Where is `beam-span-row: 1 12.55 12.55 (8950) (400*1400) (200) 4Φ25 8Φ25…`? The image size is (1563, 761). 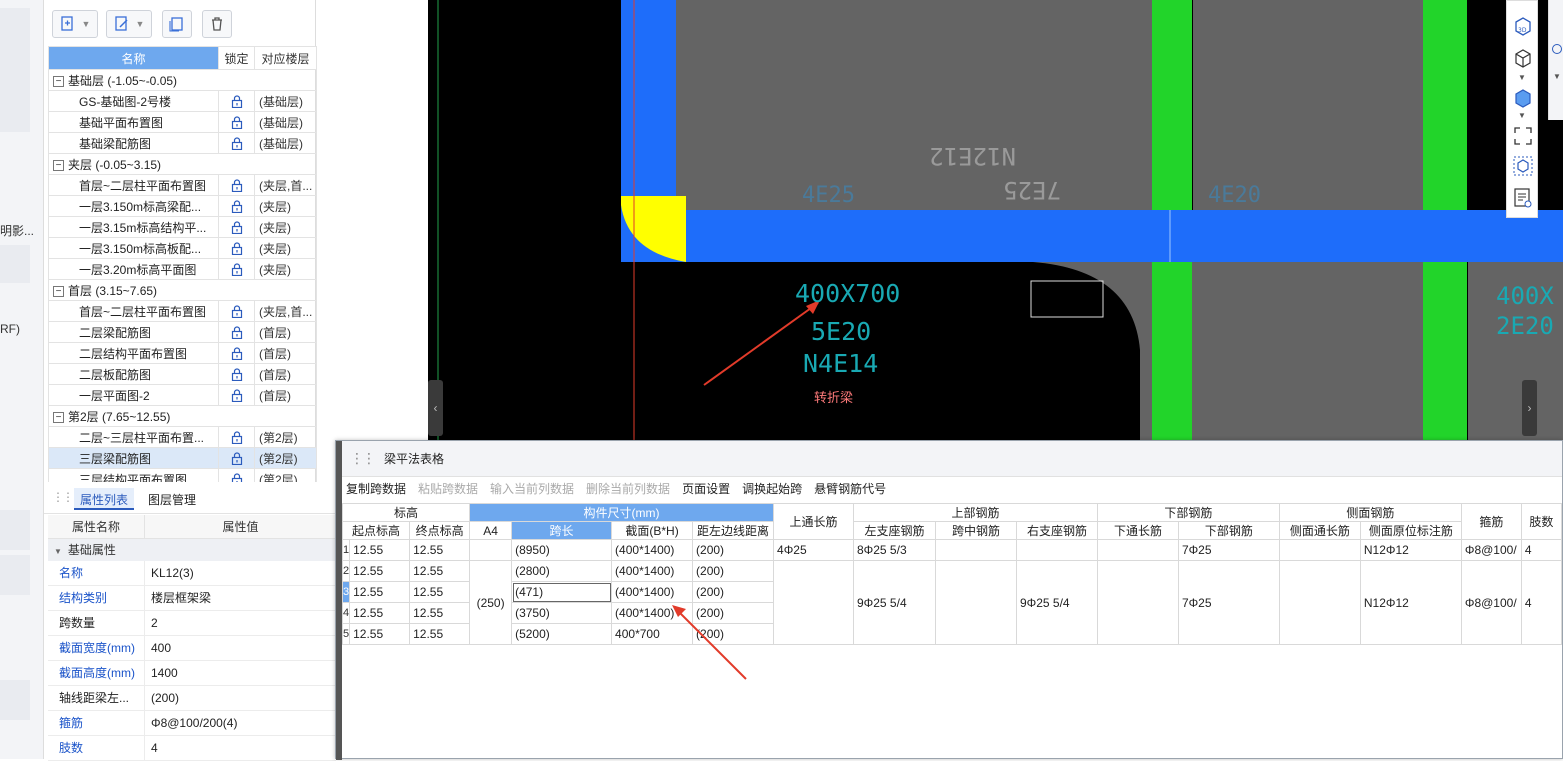 beam-span-row: 1 12.55 12.55 (8950) (400*1400) (200) 4Φ25 8Φ25… is located at coordinates (952, 550).